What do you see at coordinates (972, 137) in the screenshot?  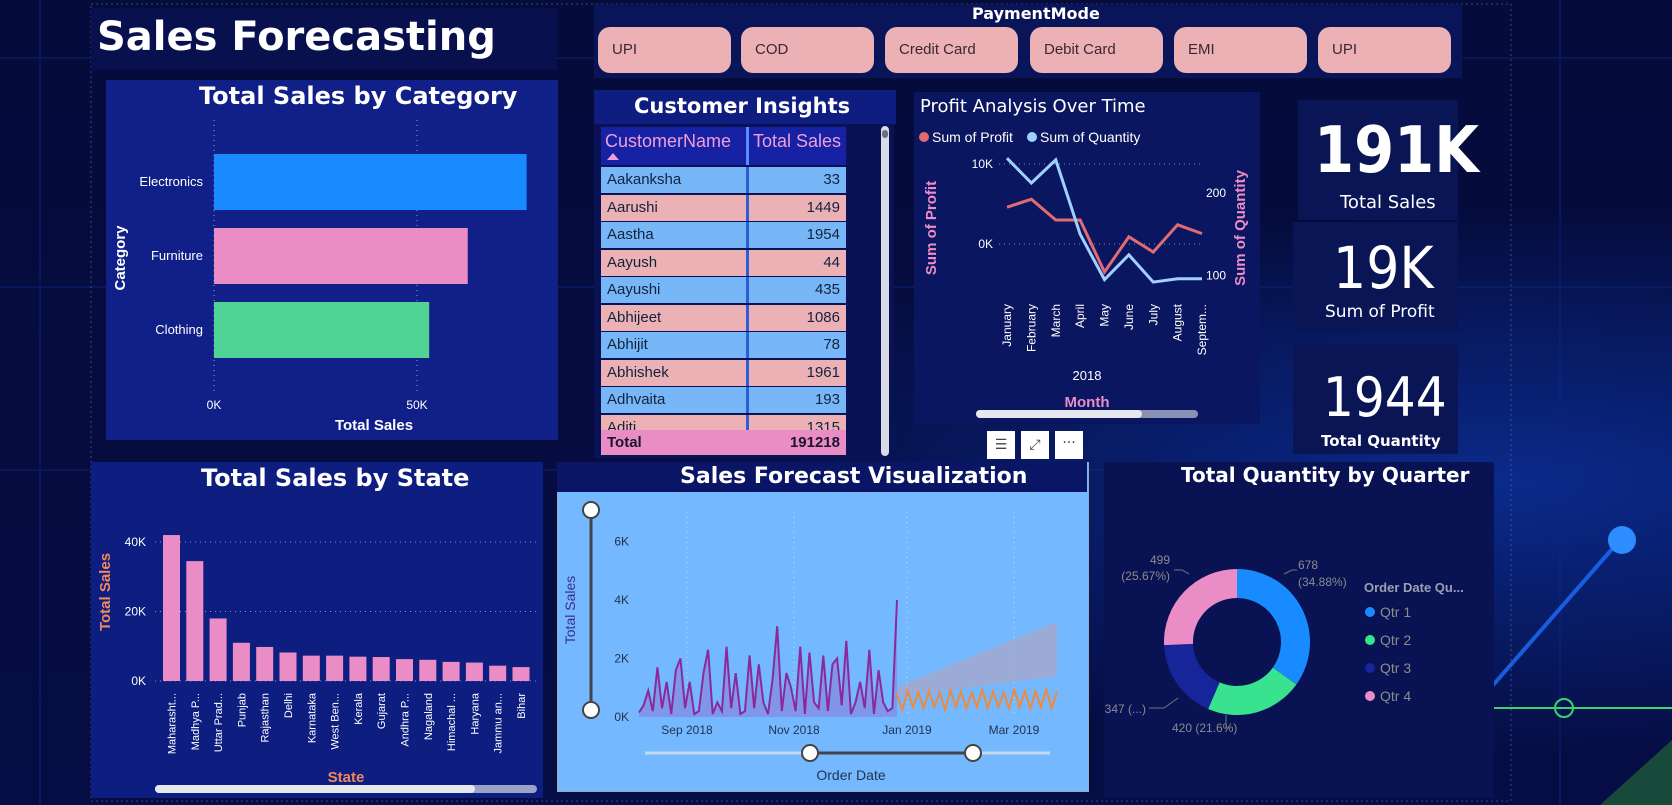 I see `legend-profit-label: Sum of Profit` at bounding box center [972, 137].